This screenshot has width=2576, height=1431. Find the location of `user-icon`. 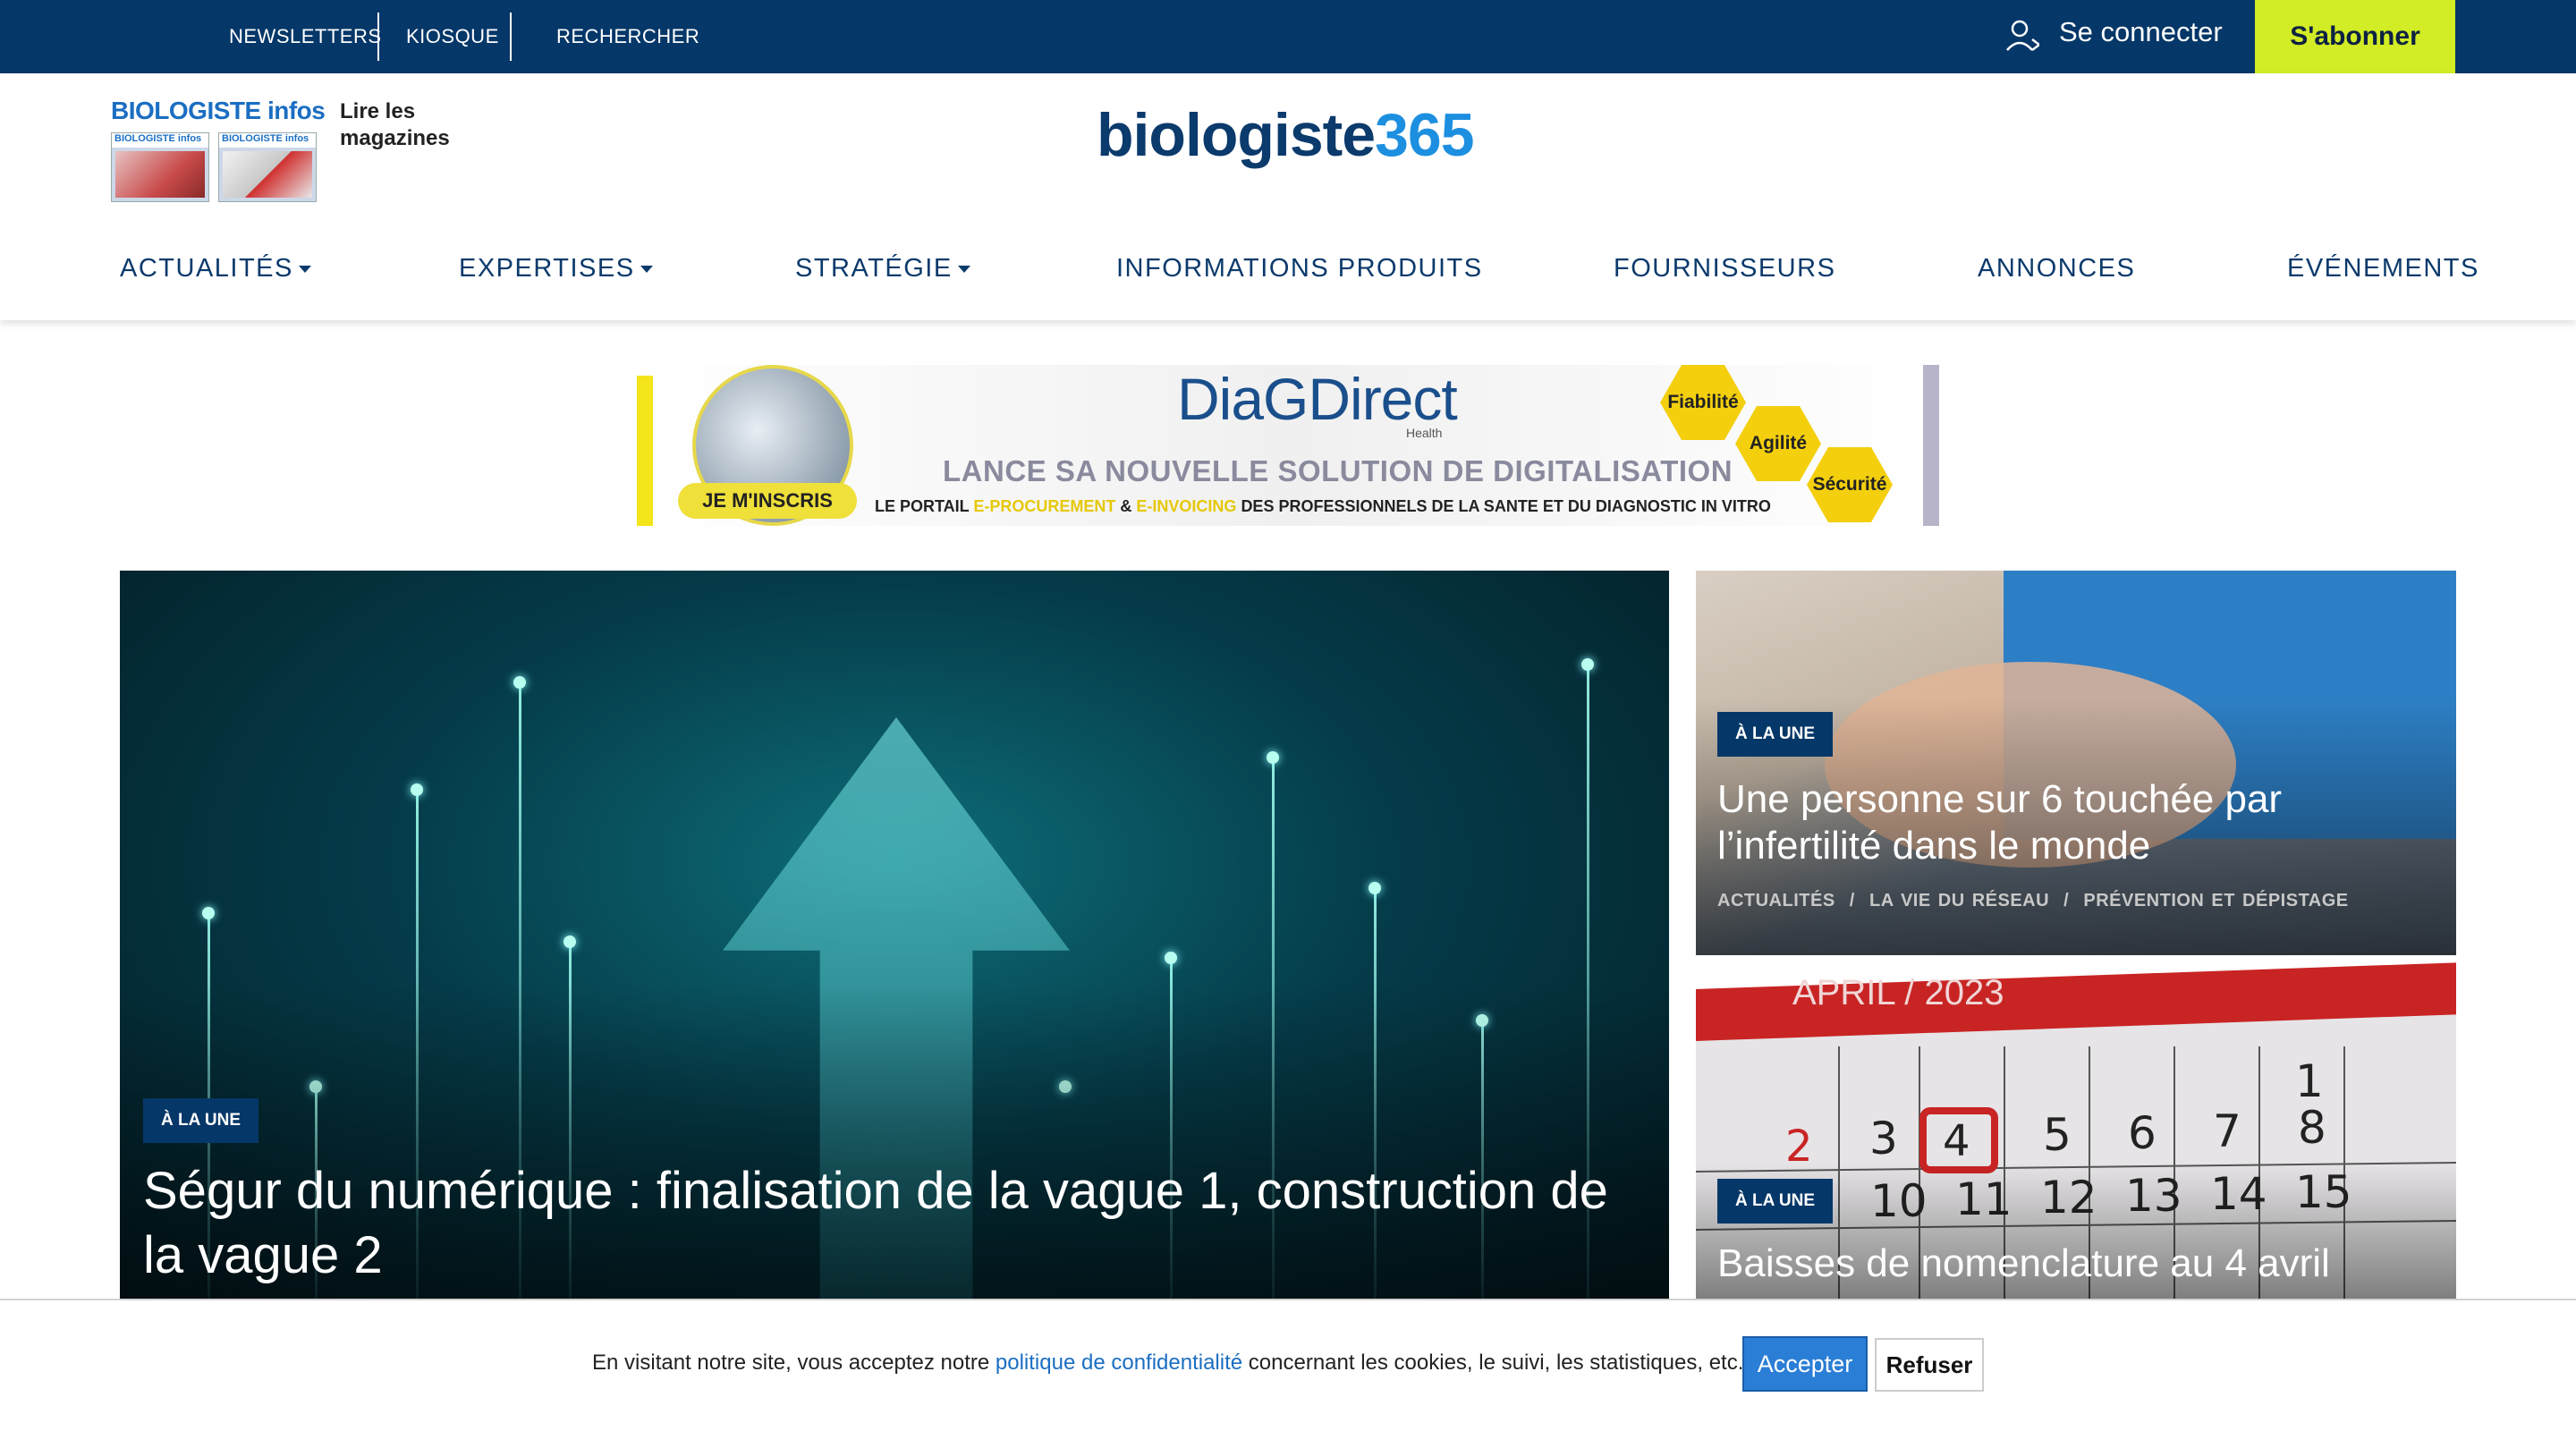

user-icon is located at coordinates (2022, 36).